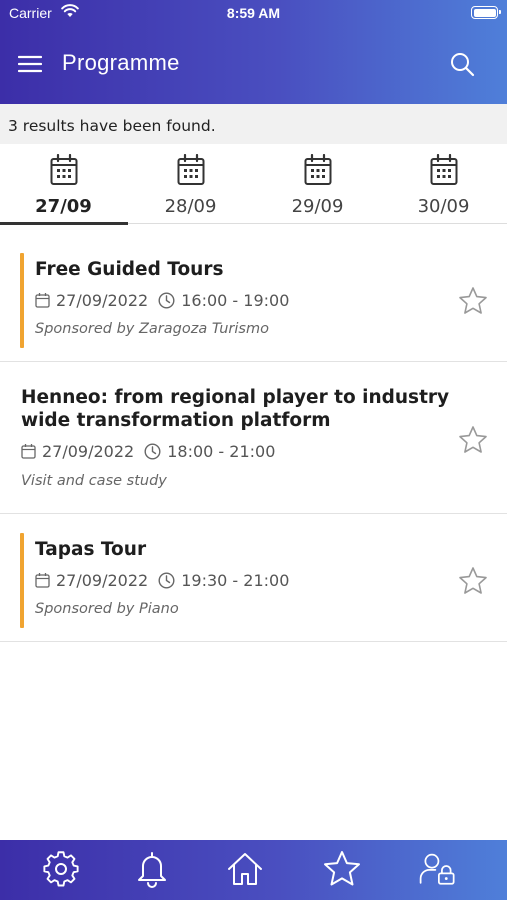  What do you see at coordinates (91, 549) in the screenshot?
I see `event-title: Tapas Tour` at bounding box center [91, 549].